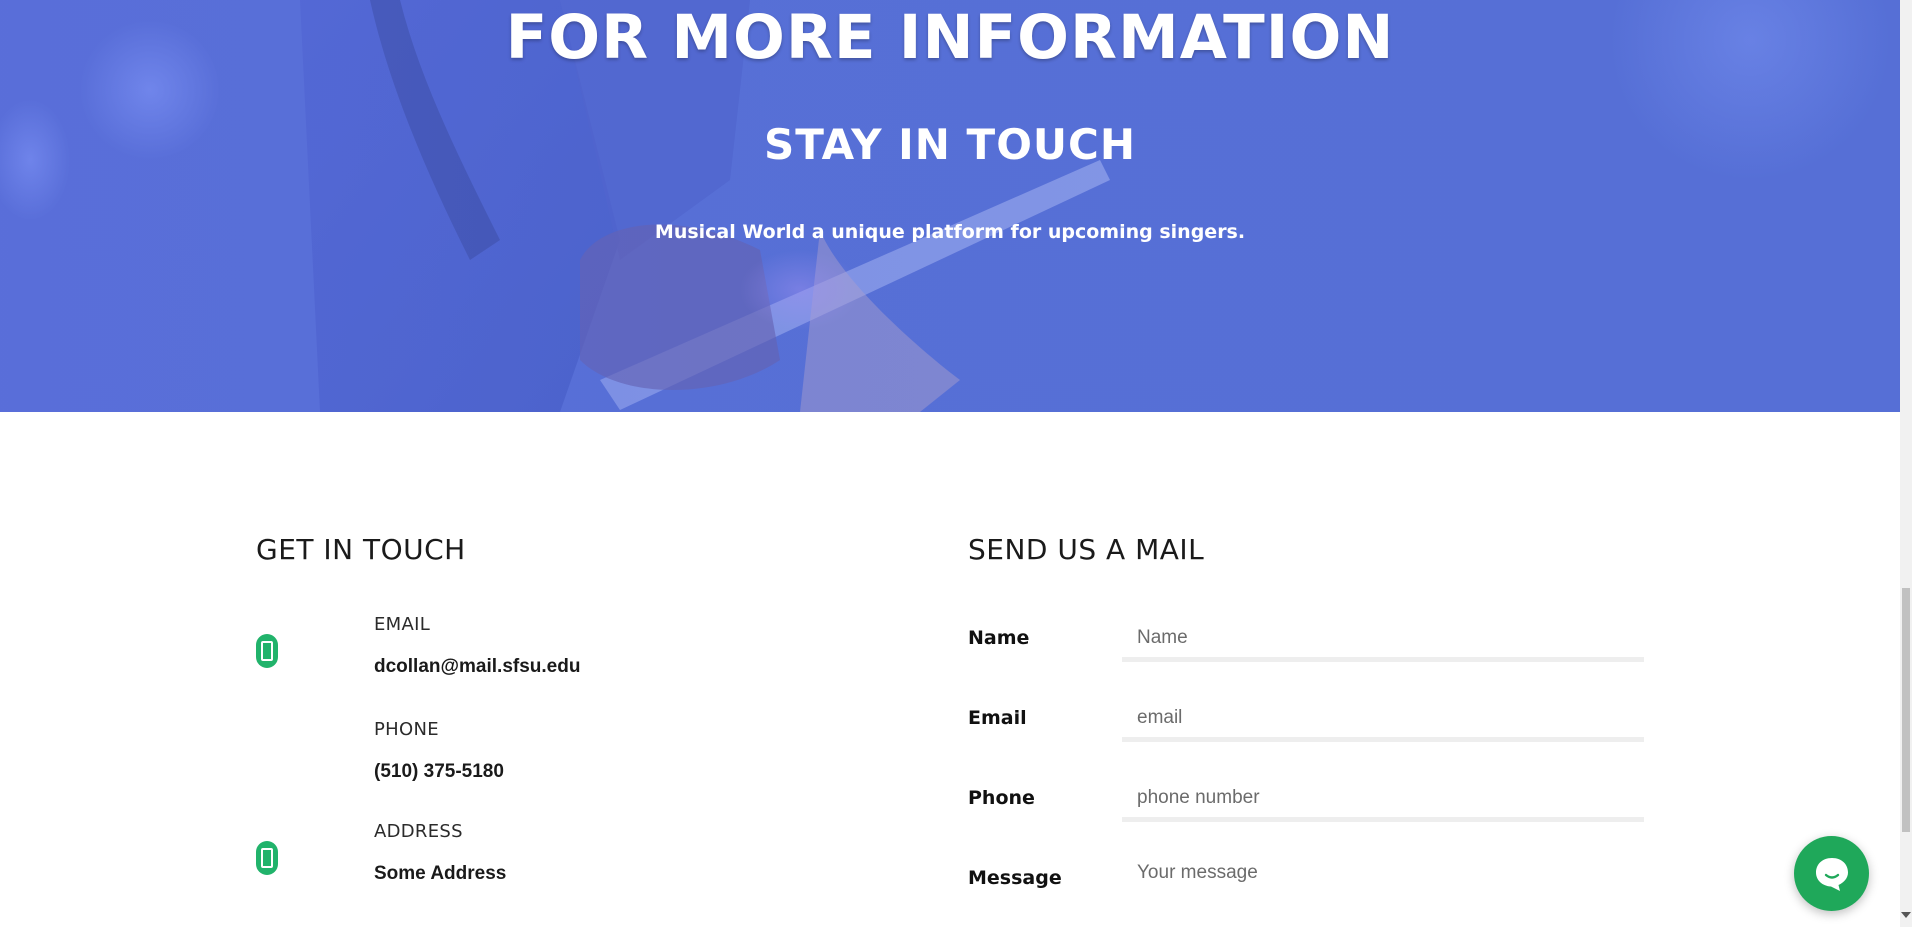 The height and width of the screenshot is (927, 1912). Describe the element at coordinates (1383, 720) in the screenshot. I see `email-input` at that location.